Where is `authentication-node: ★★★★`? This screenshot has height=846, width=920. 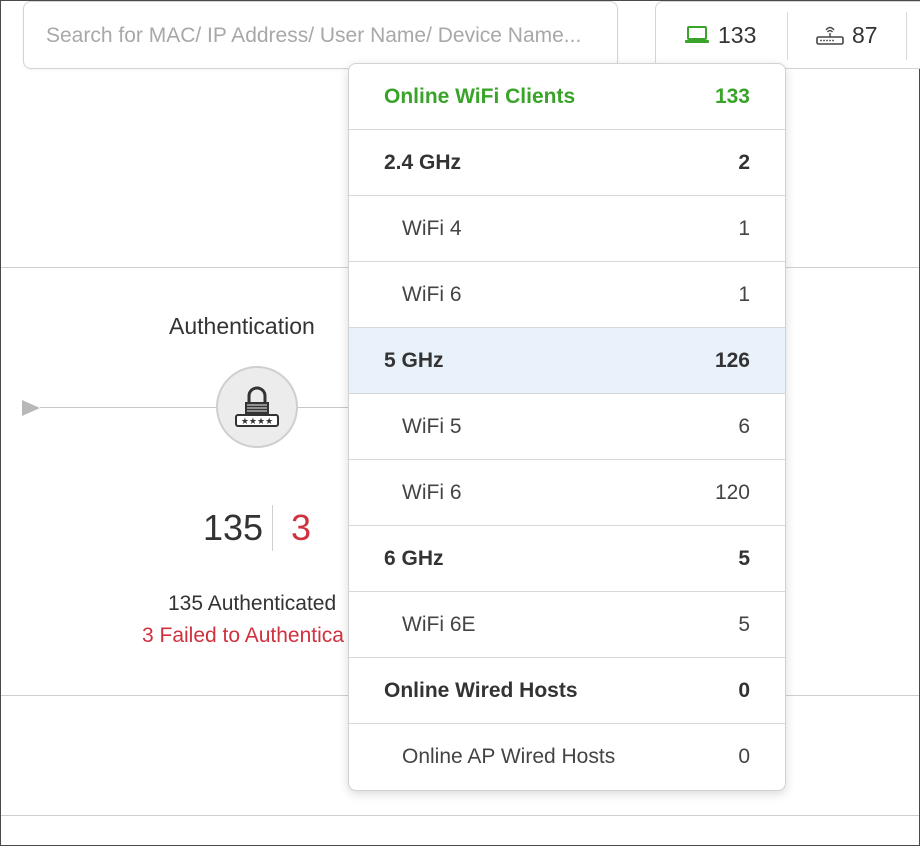
authentication-node: ★★★★ is located at coordinates (257, 407).